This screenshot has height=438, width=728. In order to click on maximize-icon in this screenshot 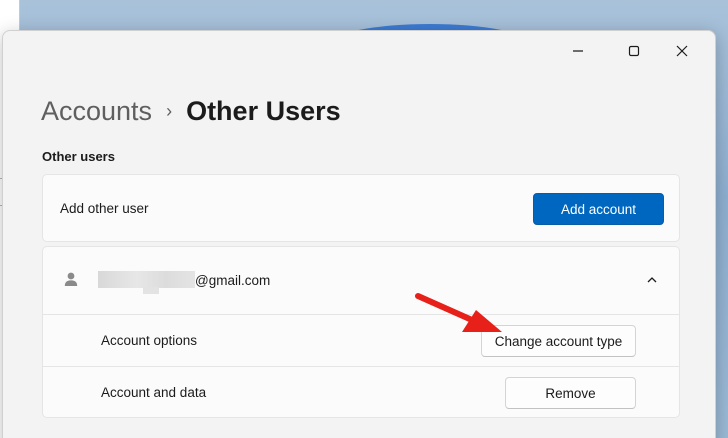, I will do `click(634, 51)`.